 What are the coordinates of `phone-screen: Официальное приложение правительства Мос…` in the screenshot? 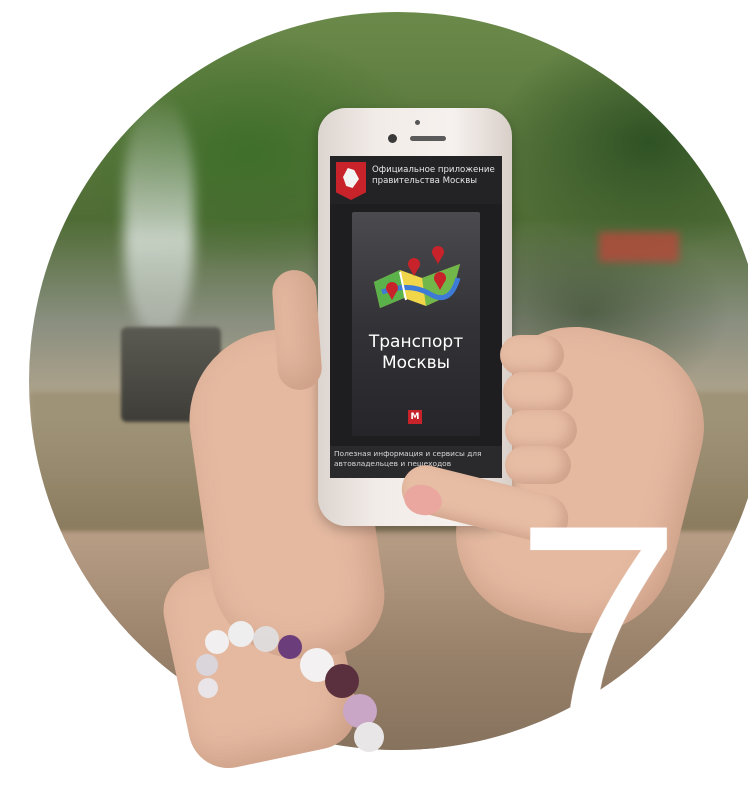 It's located at (416, 317).